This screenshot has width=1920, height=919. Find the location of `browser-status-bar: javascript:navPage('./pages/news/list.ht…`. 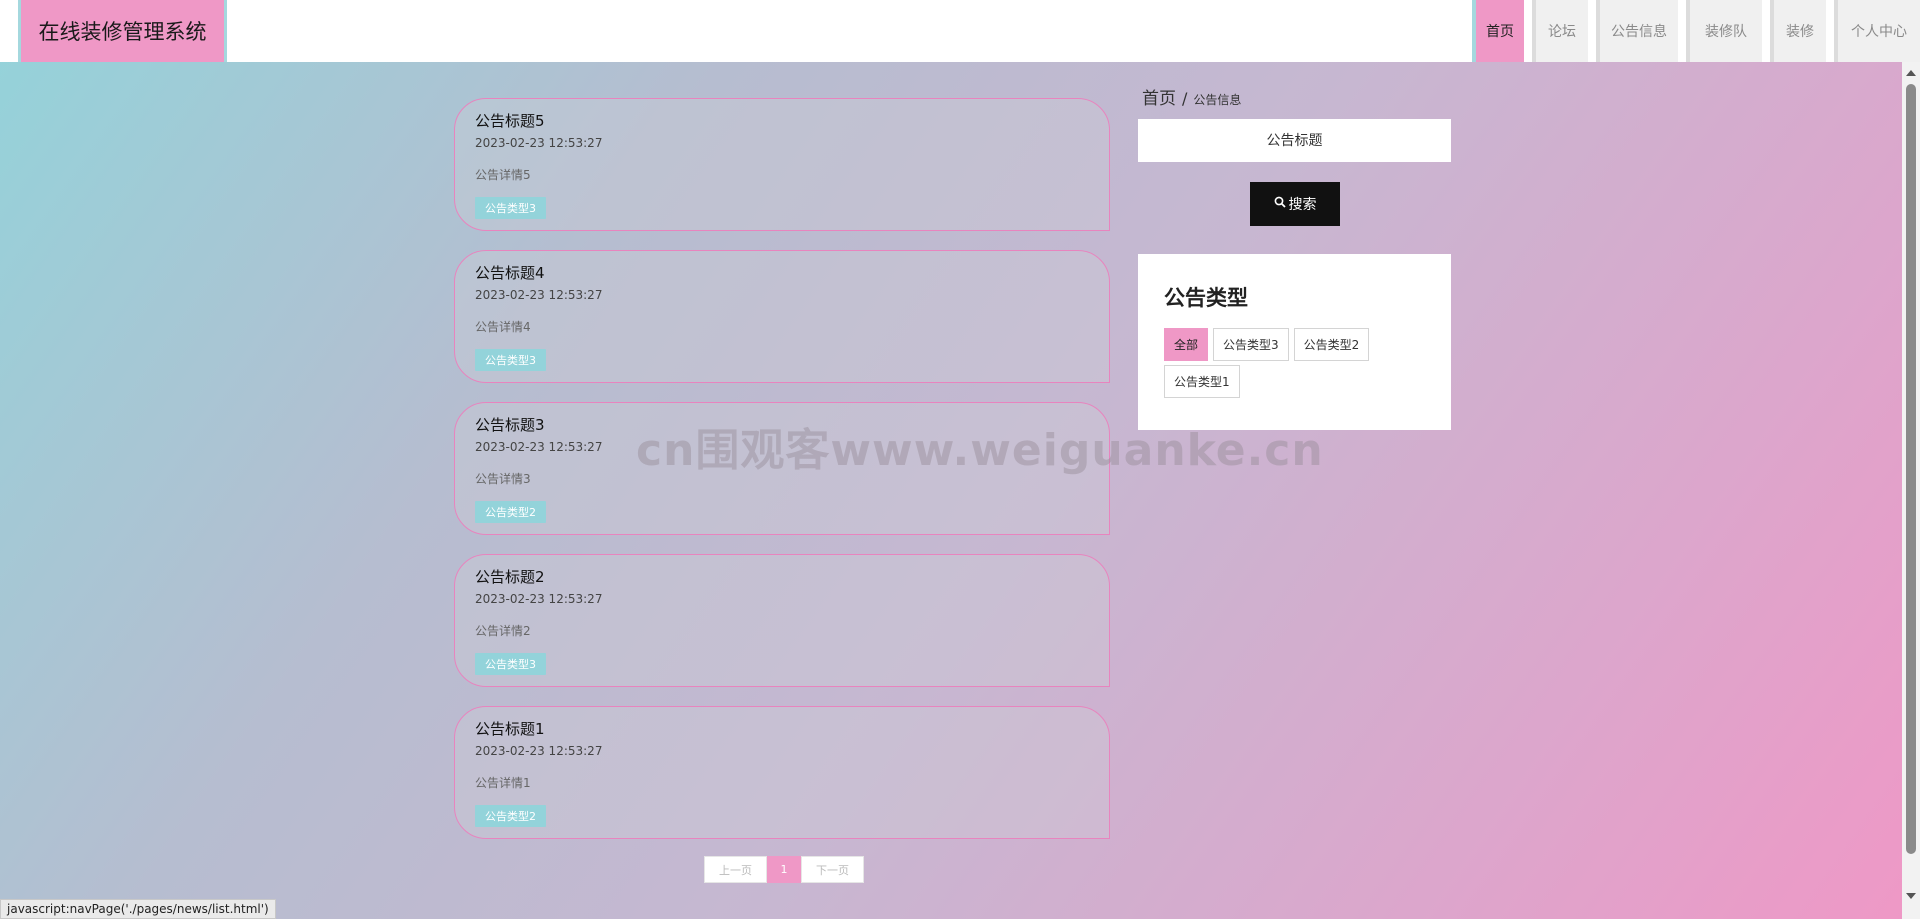

browser-status-bar: javascript:navPage('./pages/news/list.ht… is located at coordinates (138, 909).